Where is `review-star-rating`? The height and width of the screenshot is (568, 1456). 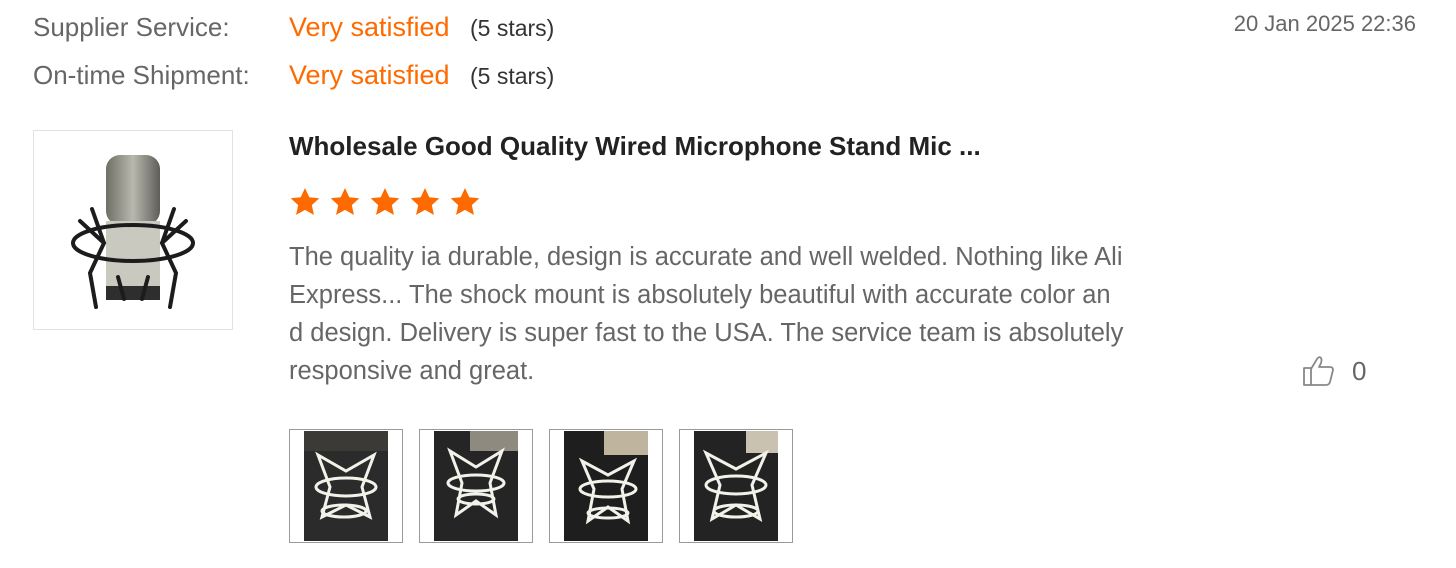 review-star-rating is located at coordinates (385, 202).